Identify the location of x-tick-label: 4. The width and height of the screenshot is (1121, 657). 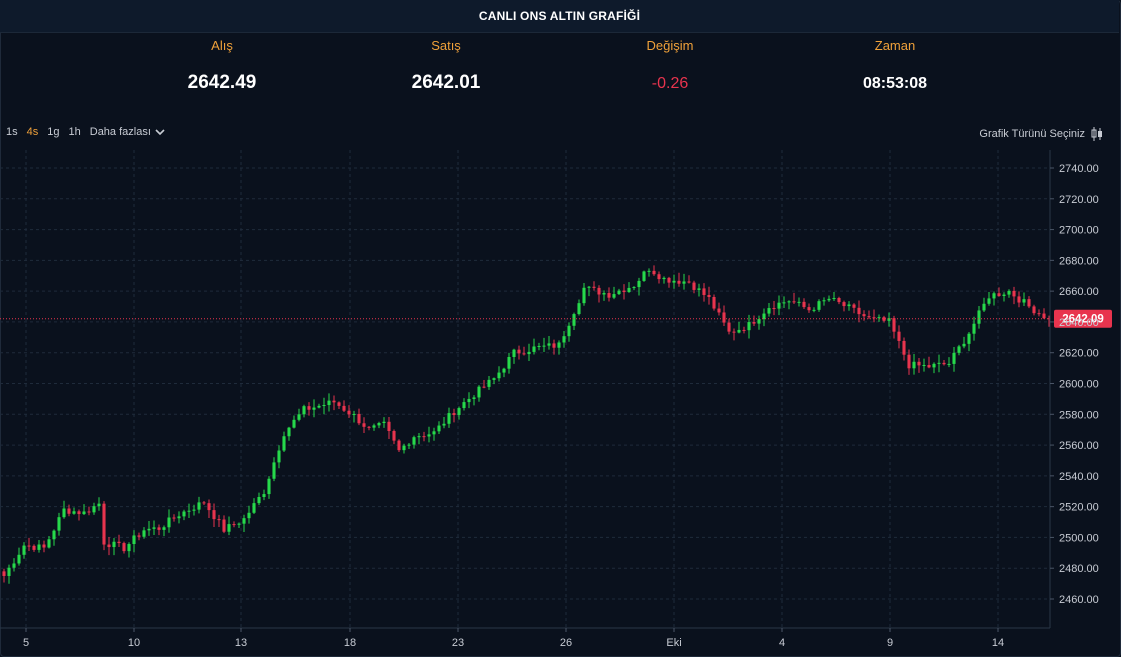
(782, 643).